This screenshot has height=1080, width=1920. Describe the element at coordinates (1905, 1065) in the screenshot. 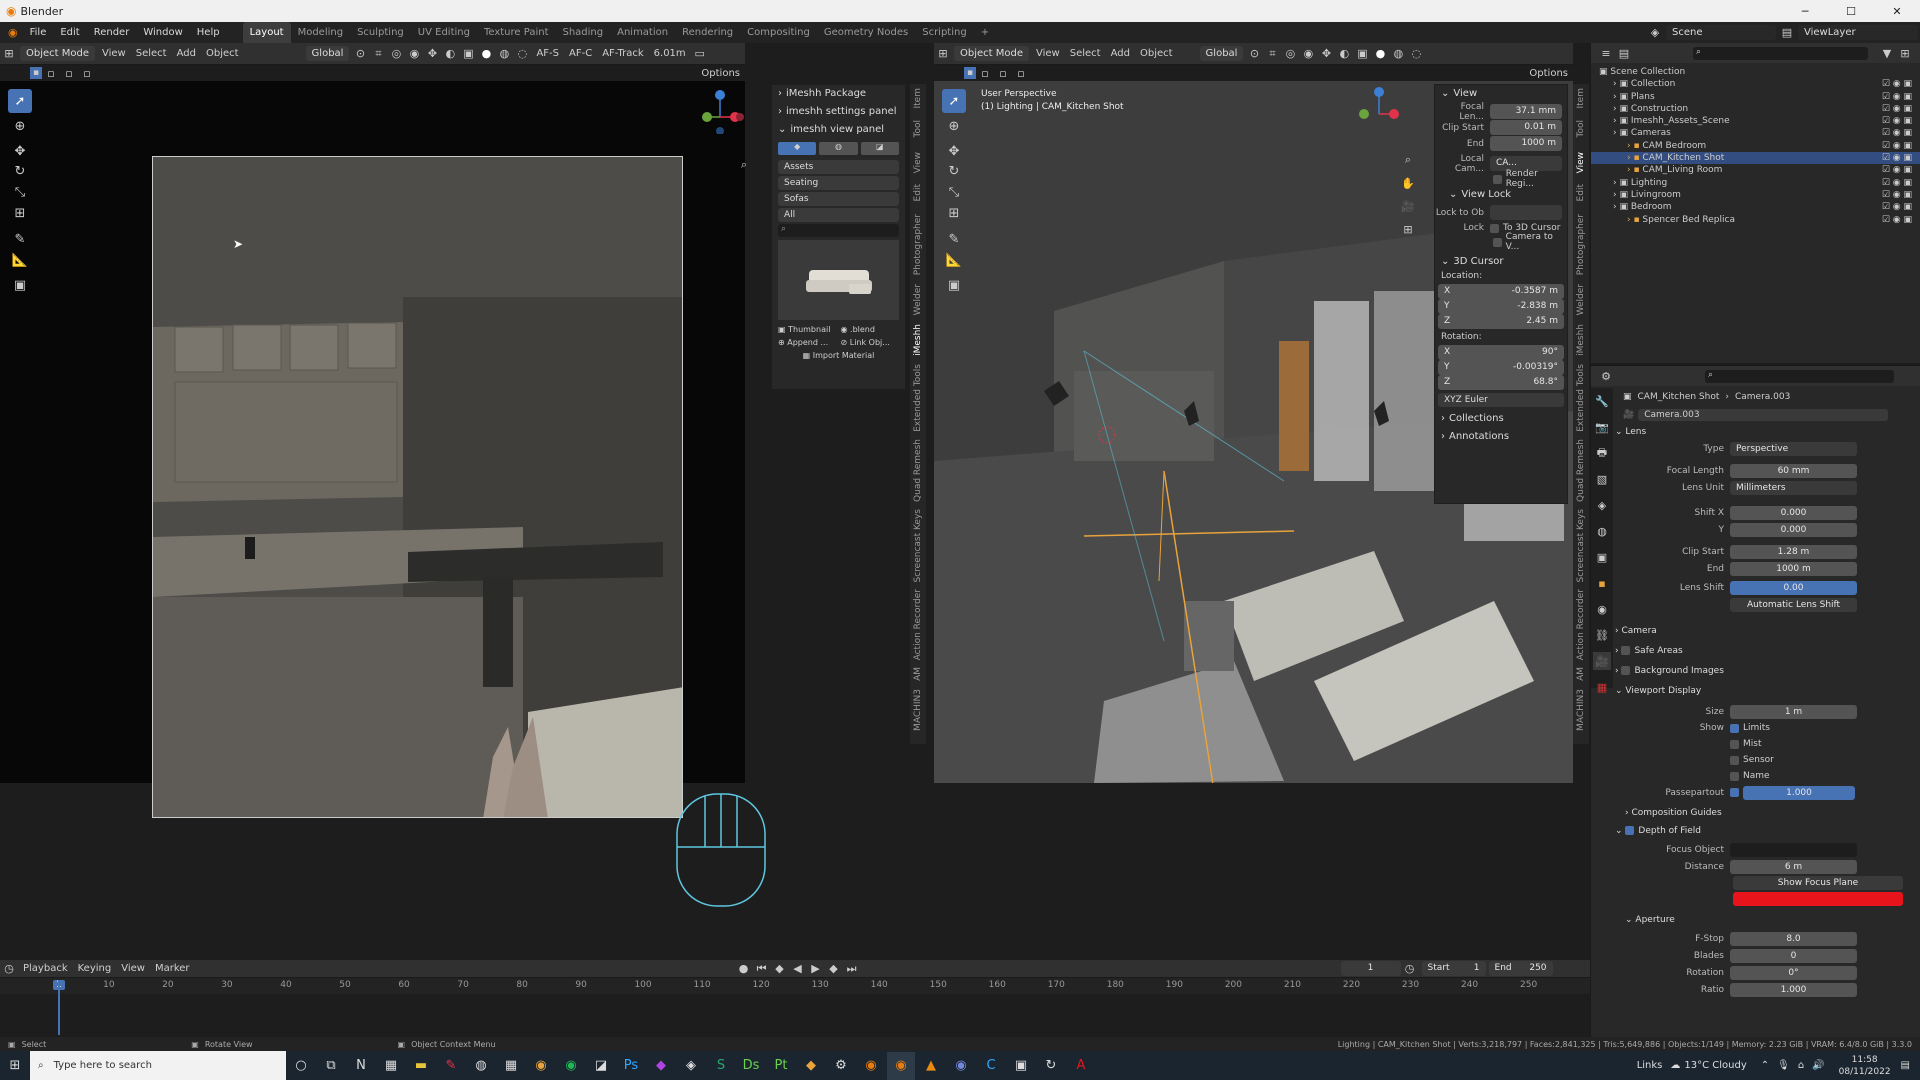

I see `notifications-icon: ▤` at that location.